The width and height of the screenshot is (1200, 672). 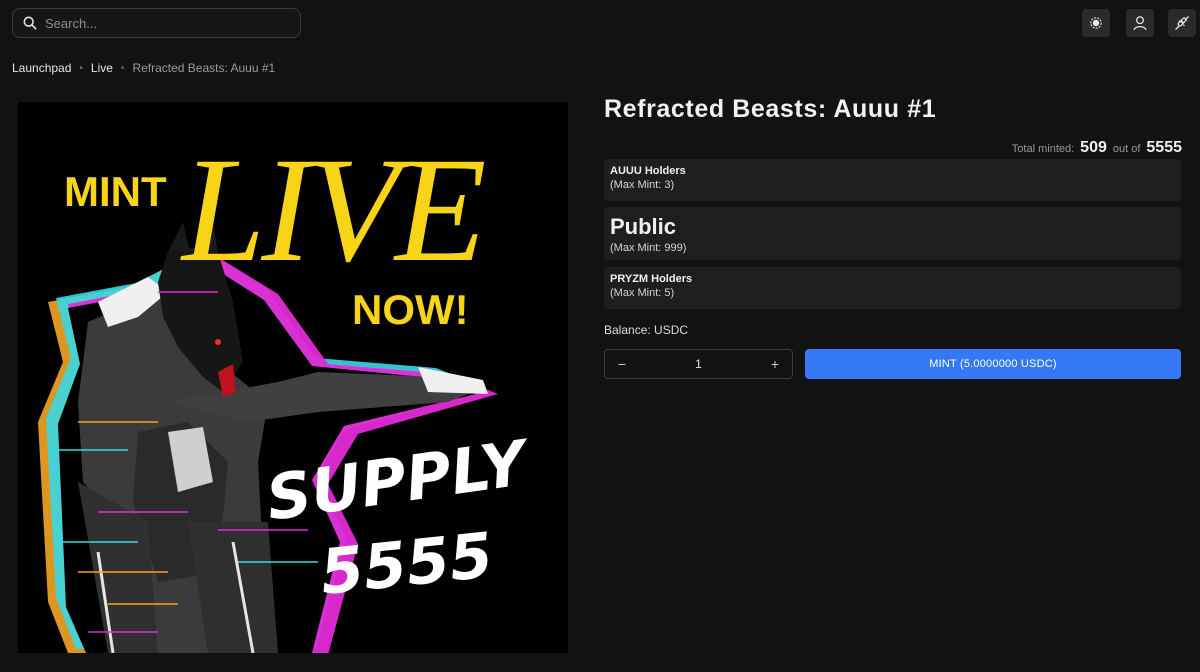 I want to click on tier-name: AUUU Holders, so click(x=648, y=171).